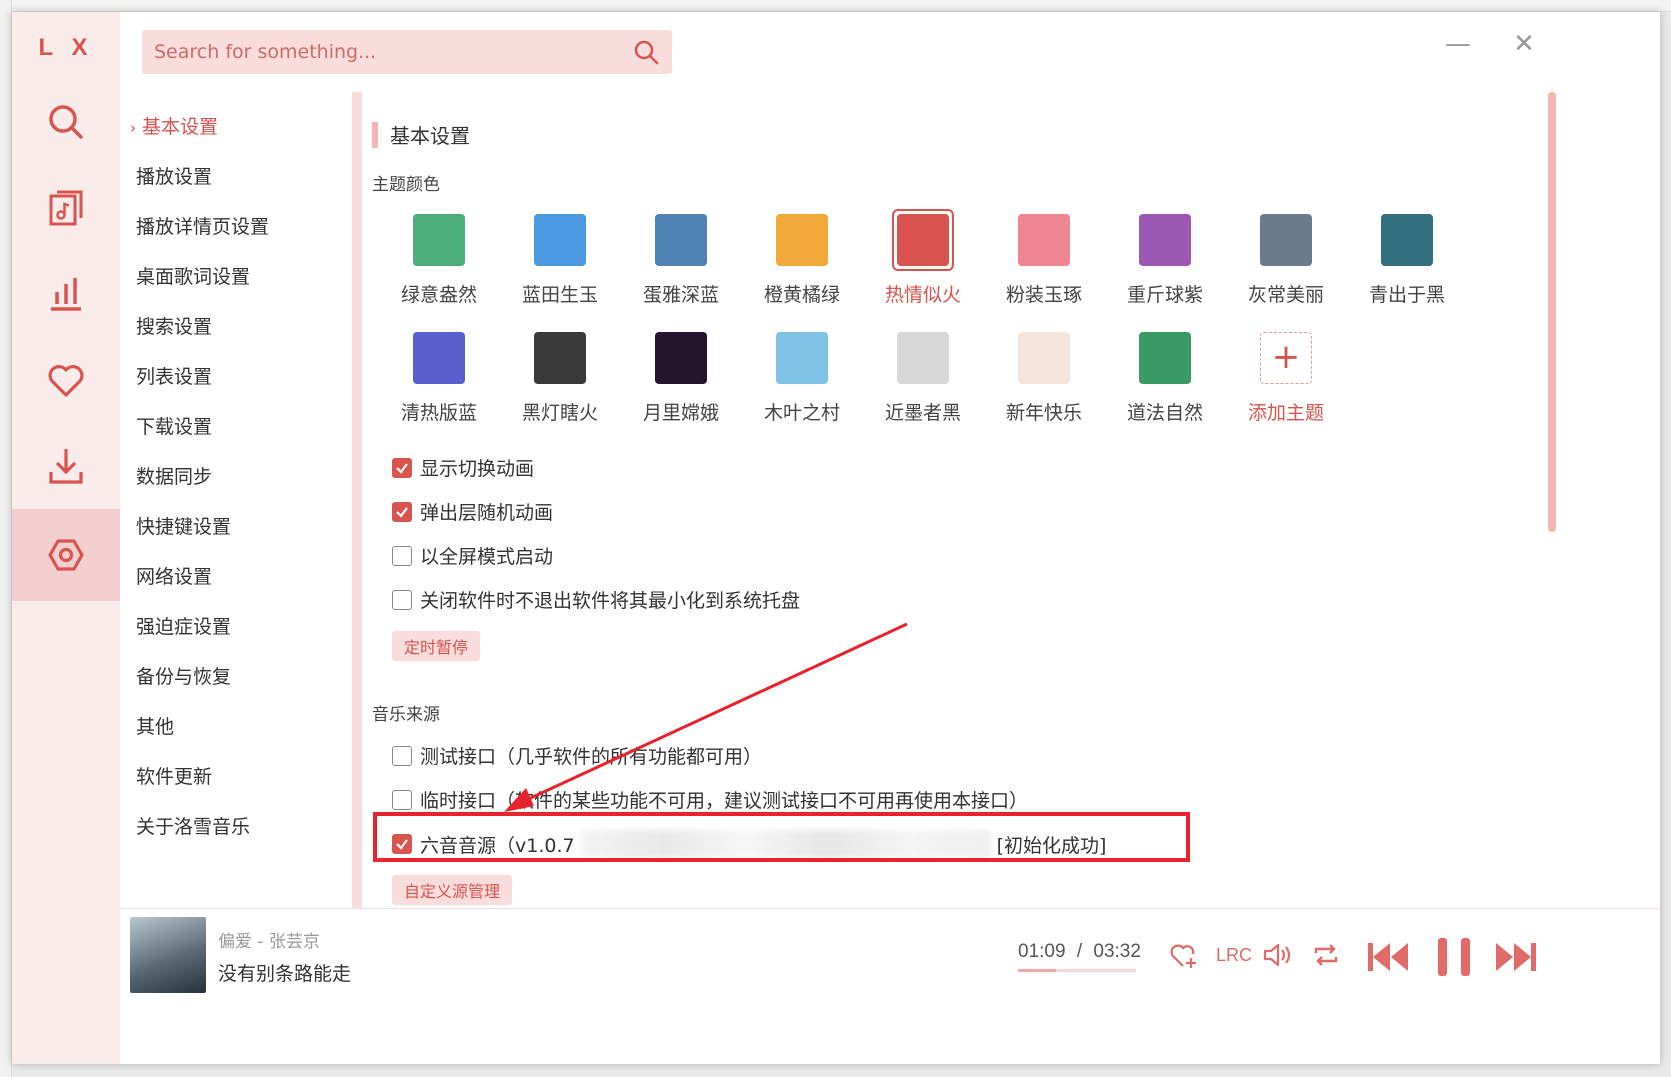  I want to click on repeat-button, so click(1326, 955).